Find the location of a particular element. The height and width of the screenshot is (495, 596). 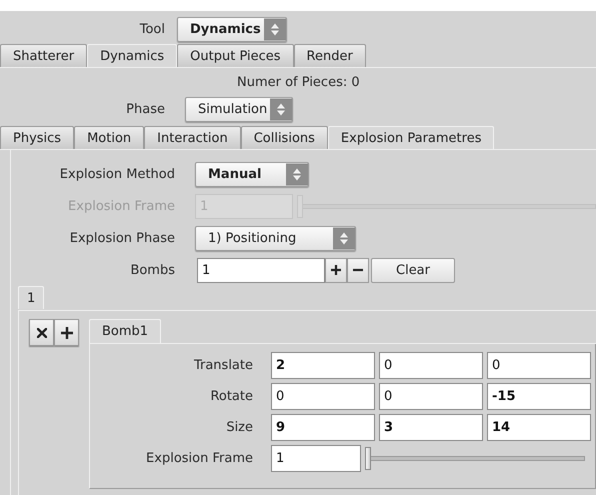

transform-label: Rotate is located at coordinates (231, 396).